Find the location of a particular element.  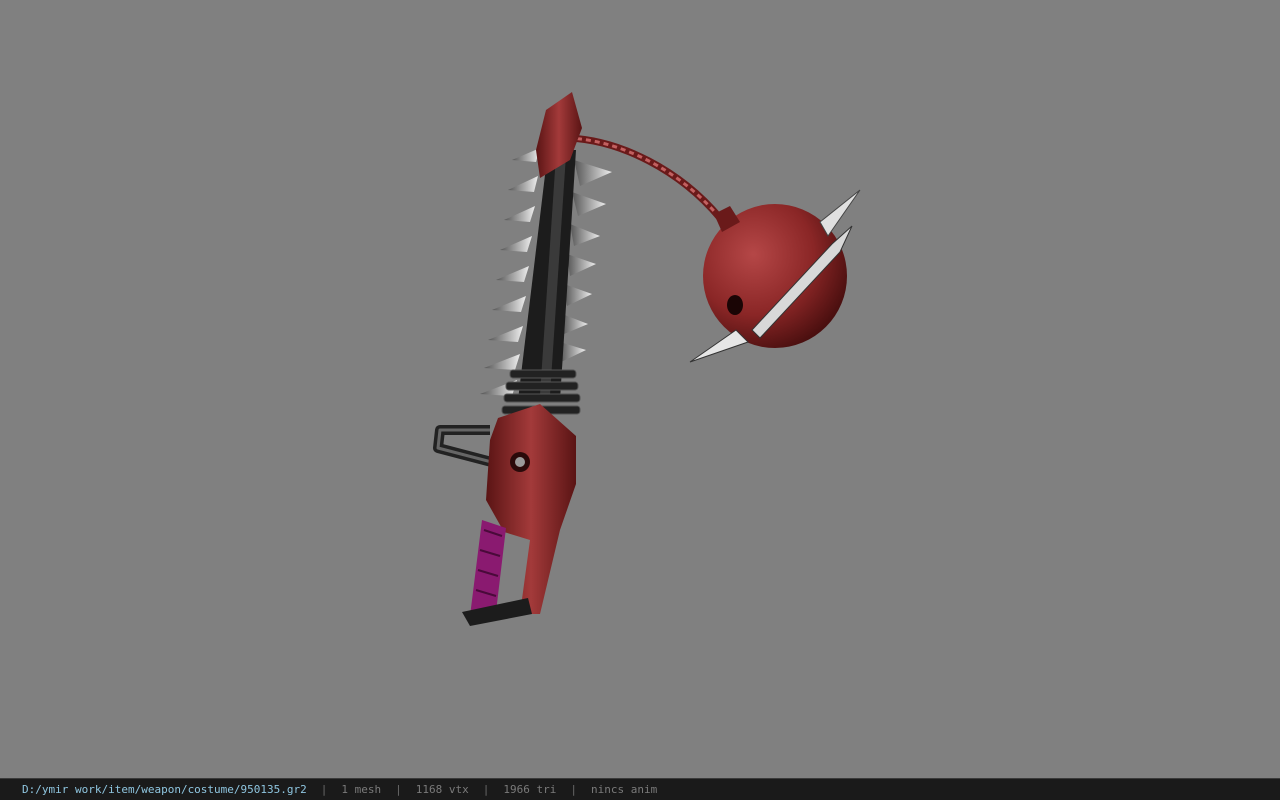

triangle-count: 1966 tri is located at coordinates (530, 789).